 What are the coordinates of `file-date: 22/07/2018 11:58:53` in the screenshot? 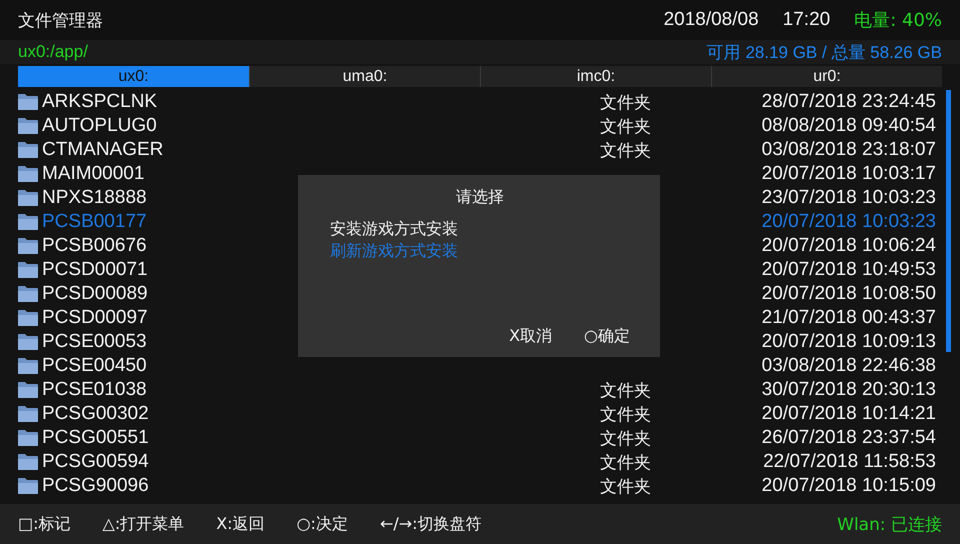 It's located at (849, 461).